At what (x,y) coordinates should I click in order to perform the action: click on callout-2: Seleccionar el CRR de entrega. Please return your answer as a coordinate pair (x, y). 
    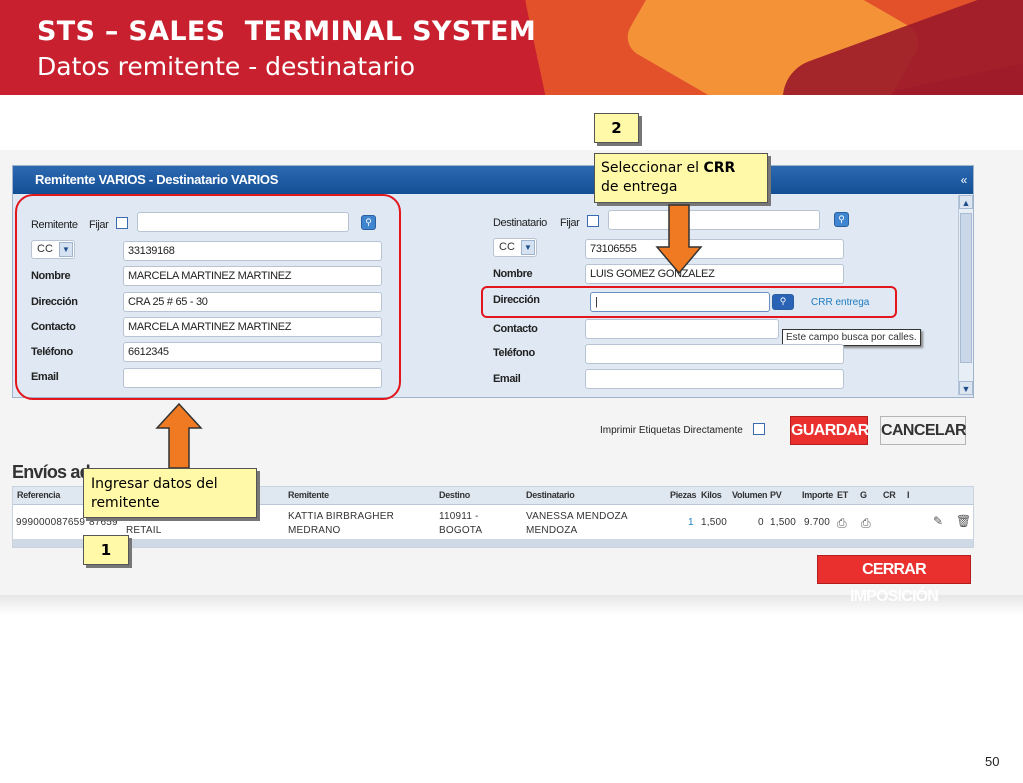
    Looking at the image, I should click on (681, 178).